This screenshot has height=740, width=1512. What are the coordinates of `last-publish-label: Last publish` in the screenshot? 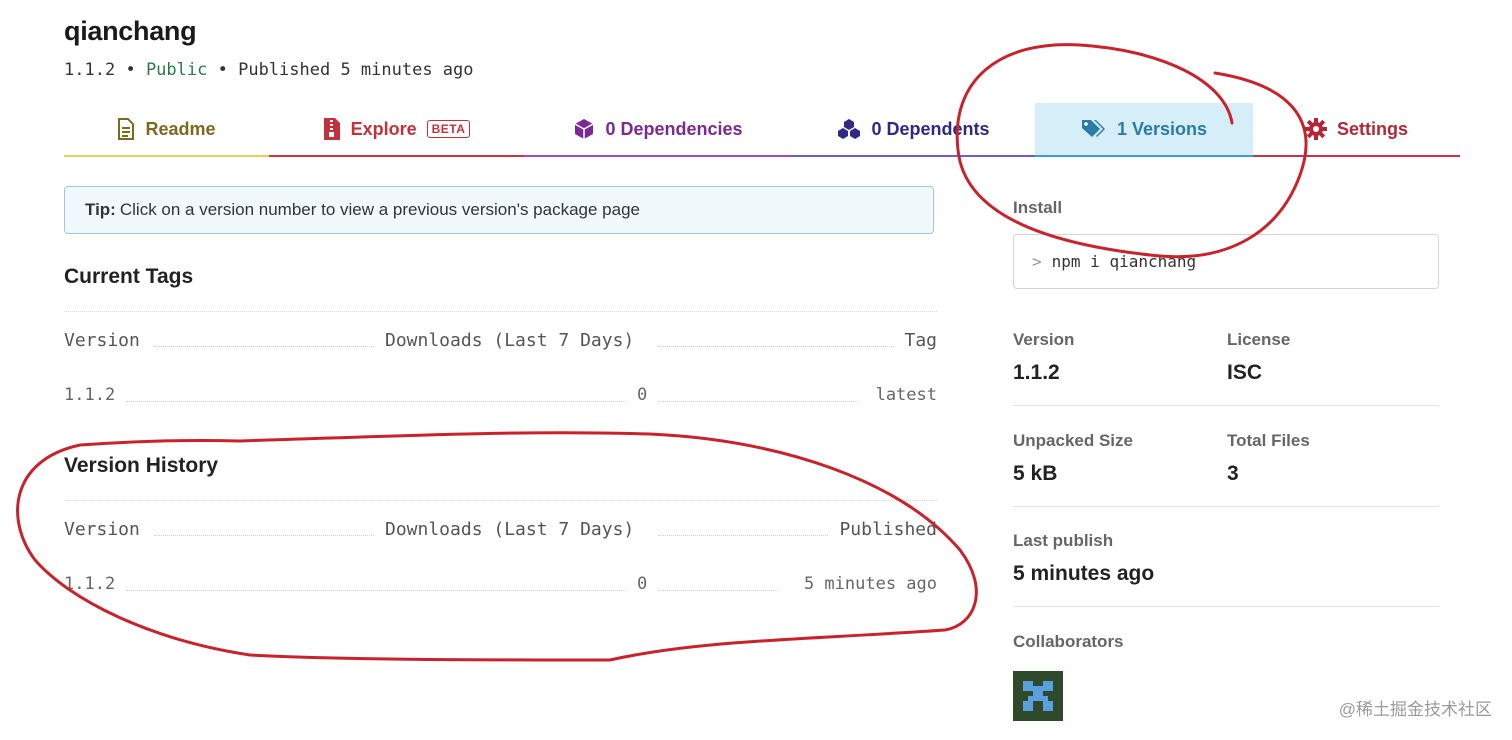 It's located at (1063, 540).